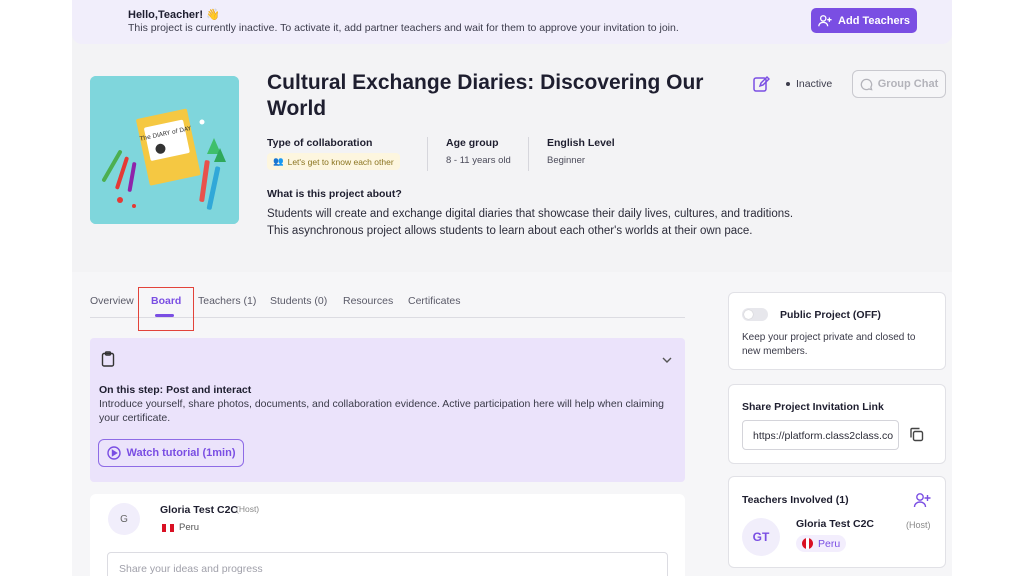  I want to click on tab-certificates: Certificates, so click(434, 301).